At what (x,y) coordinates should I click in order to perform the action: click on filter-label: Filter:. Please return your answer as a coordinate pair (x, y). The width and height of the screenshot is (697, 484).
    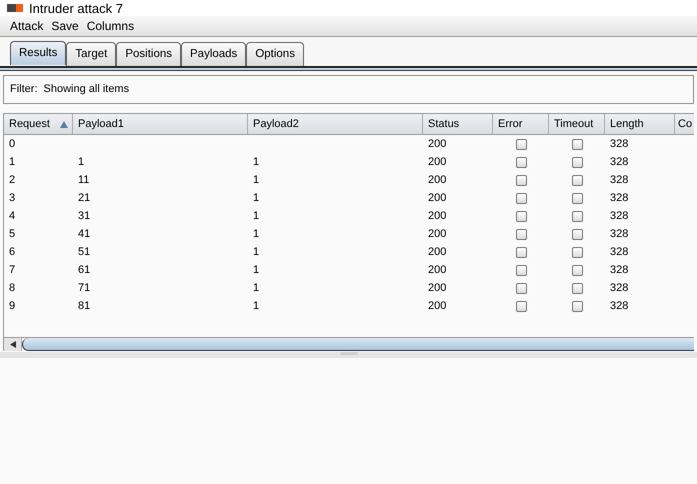
    Looking at the image, I should click on (24, 90).